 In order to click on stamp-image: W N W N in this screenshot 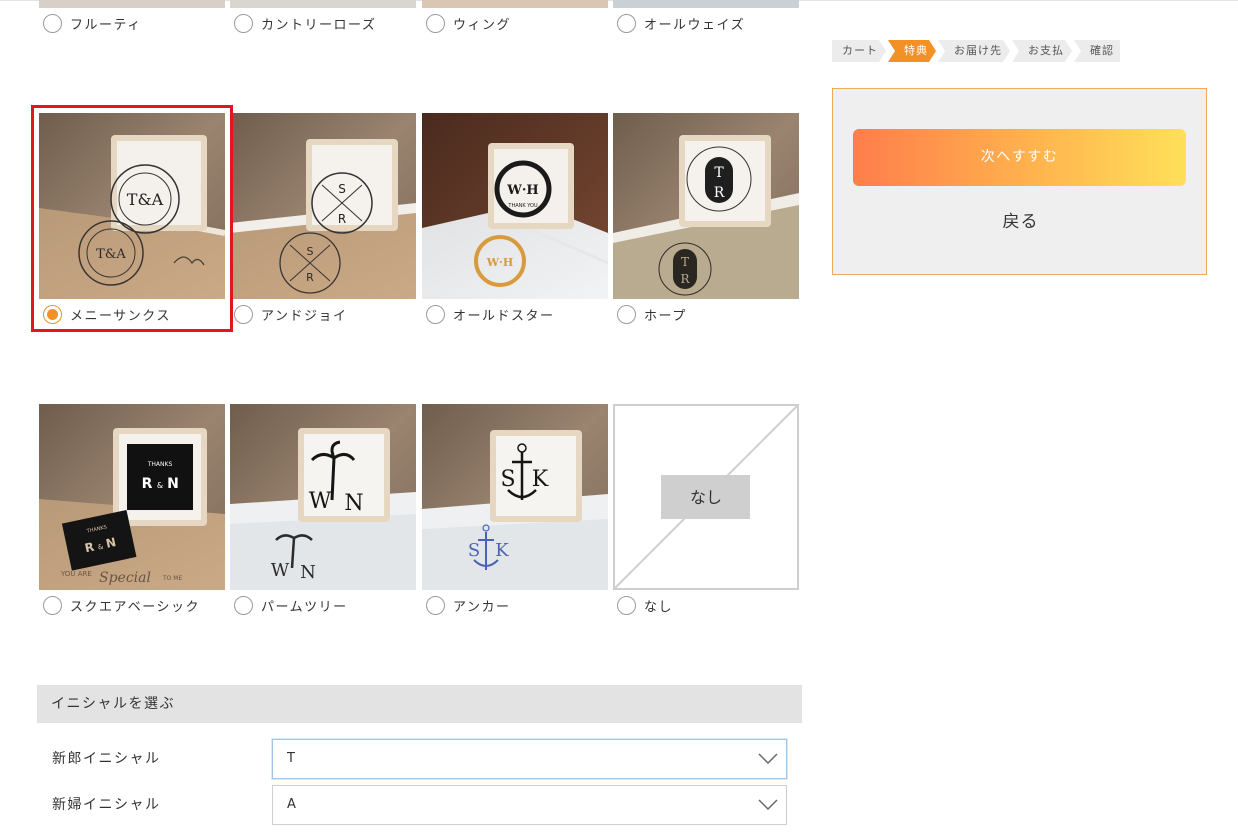, I will do `click(323, 497)`.